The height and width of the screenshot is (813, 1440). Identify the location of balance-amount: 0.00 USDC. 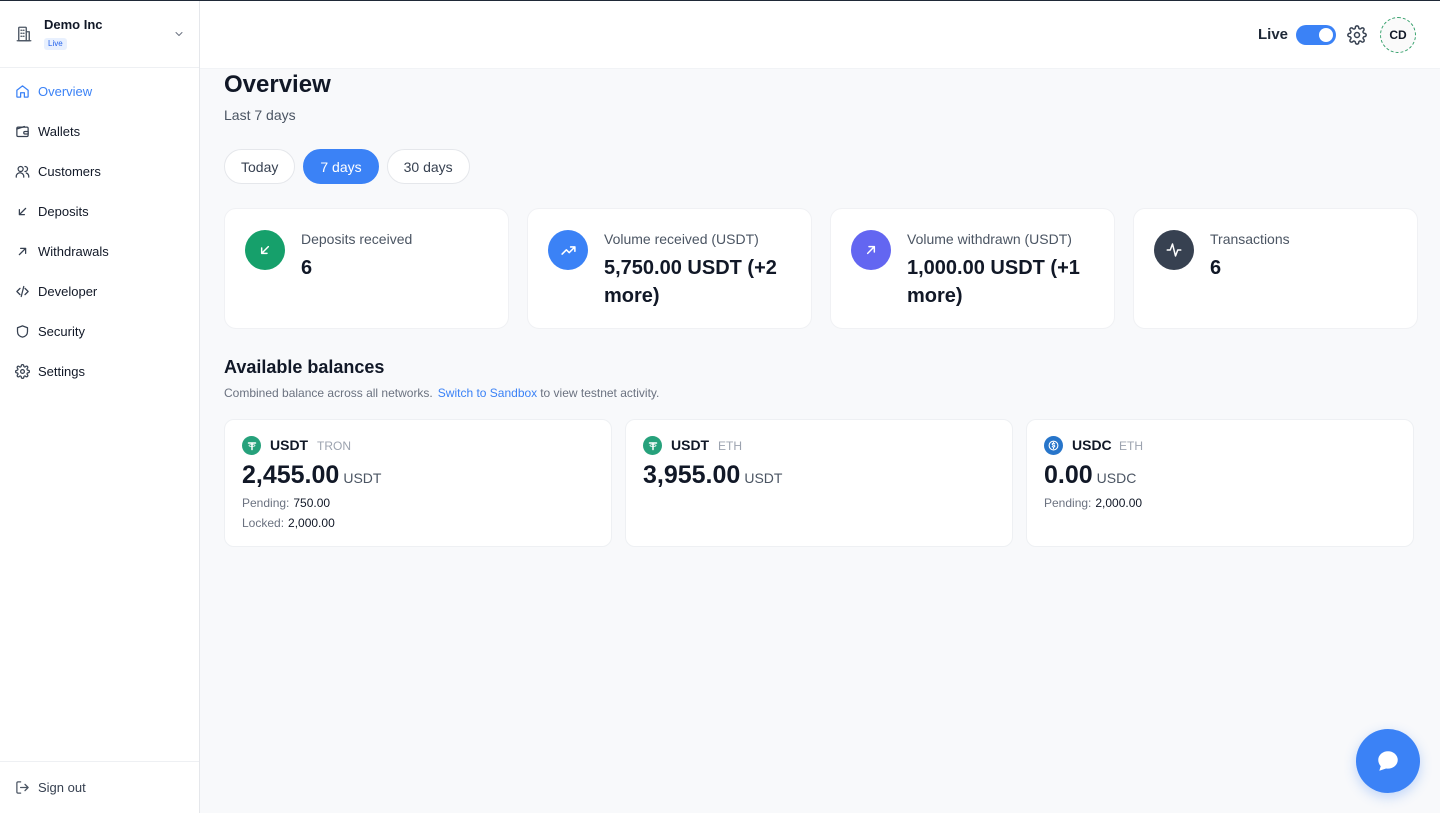
(1090, 475).